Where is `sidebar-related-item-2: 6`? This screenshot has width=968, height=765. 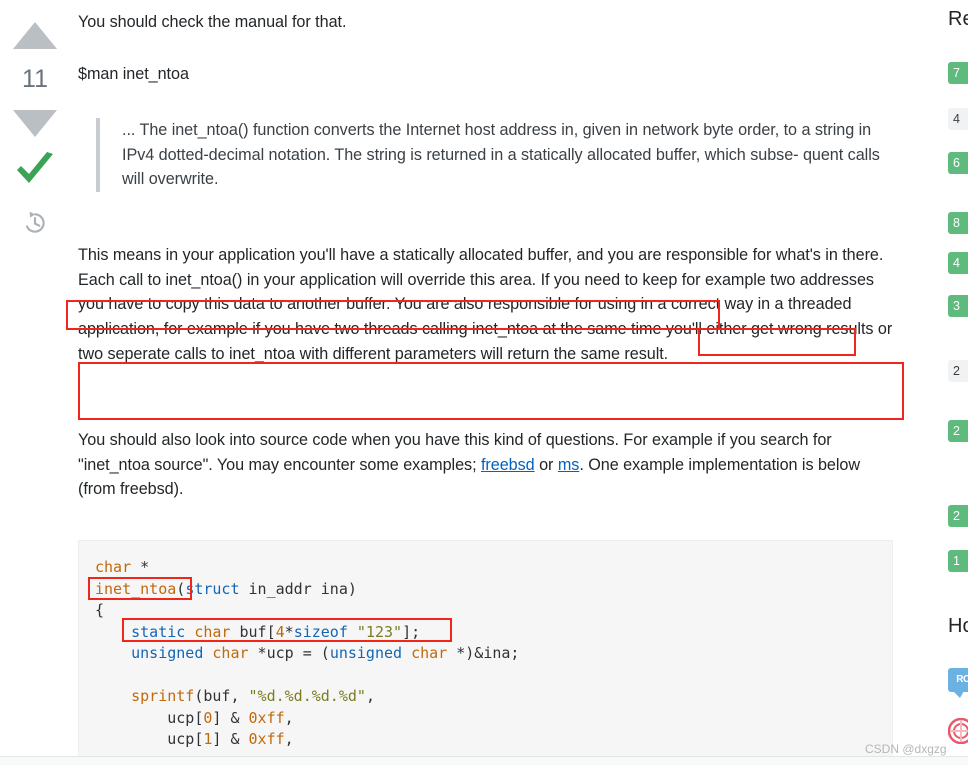
sidebar-related-item-2: 6 is located at coordinates (958, 163).